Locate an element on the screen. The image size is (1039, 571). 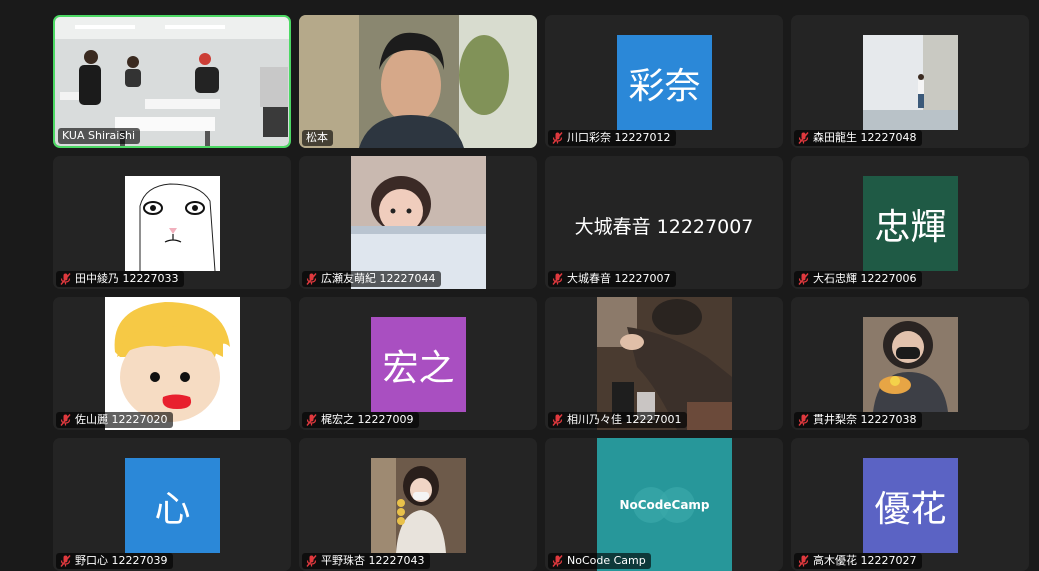
video-tile: 佐山麗 12227020 is located at coordinates (172, 363).